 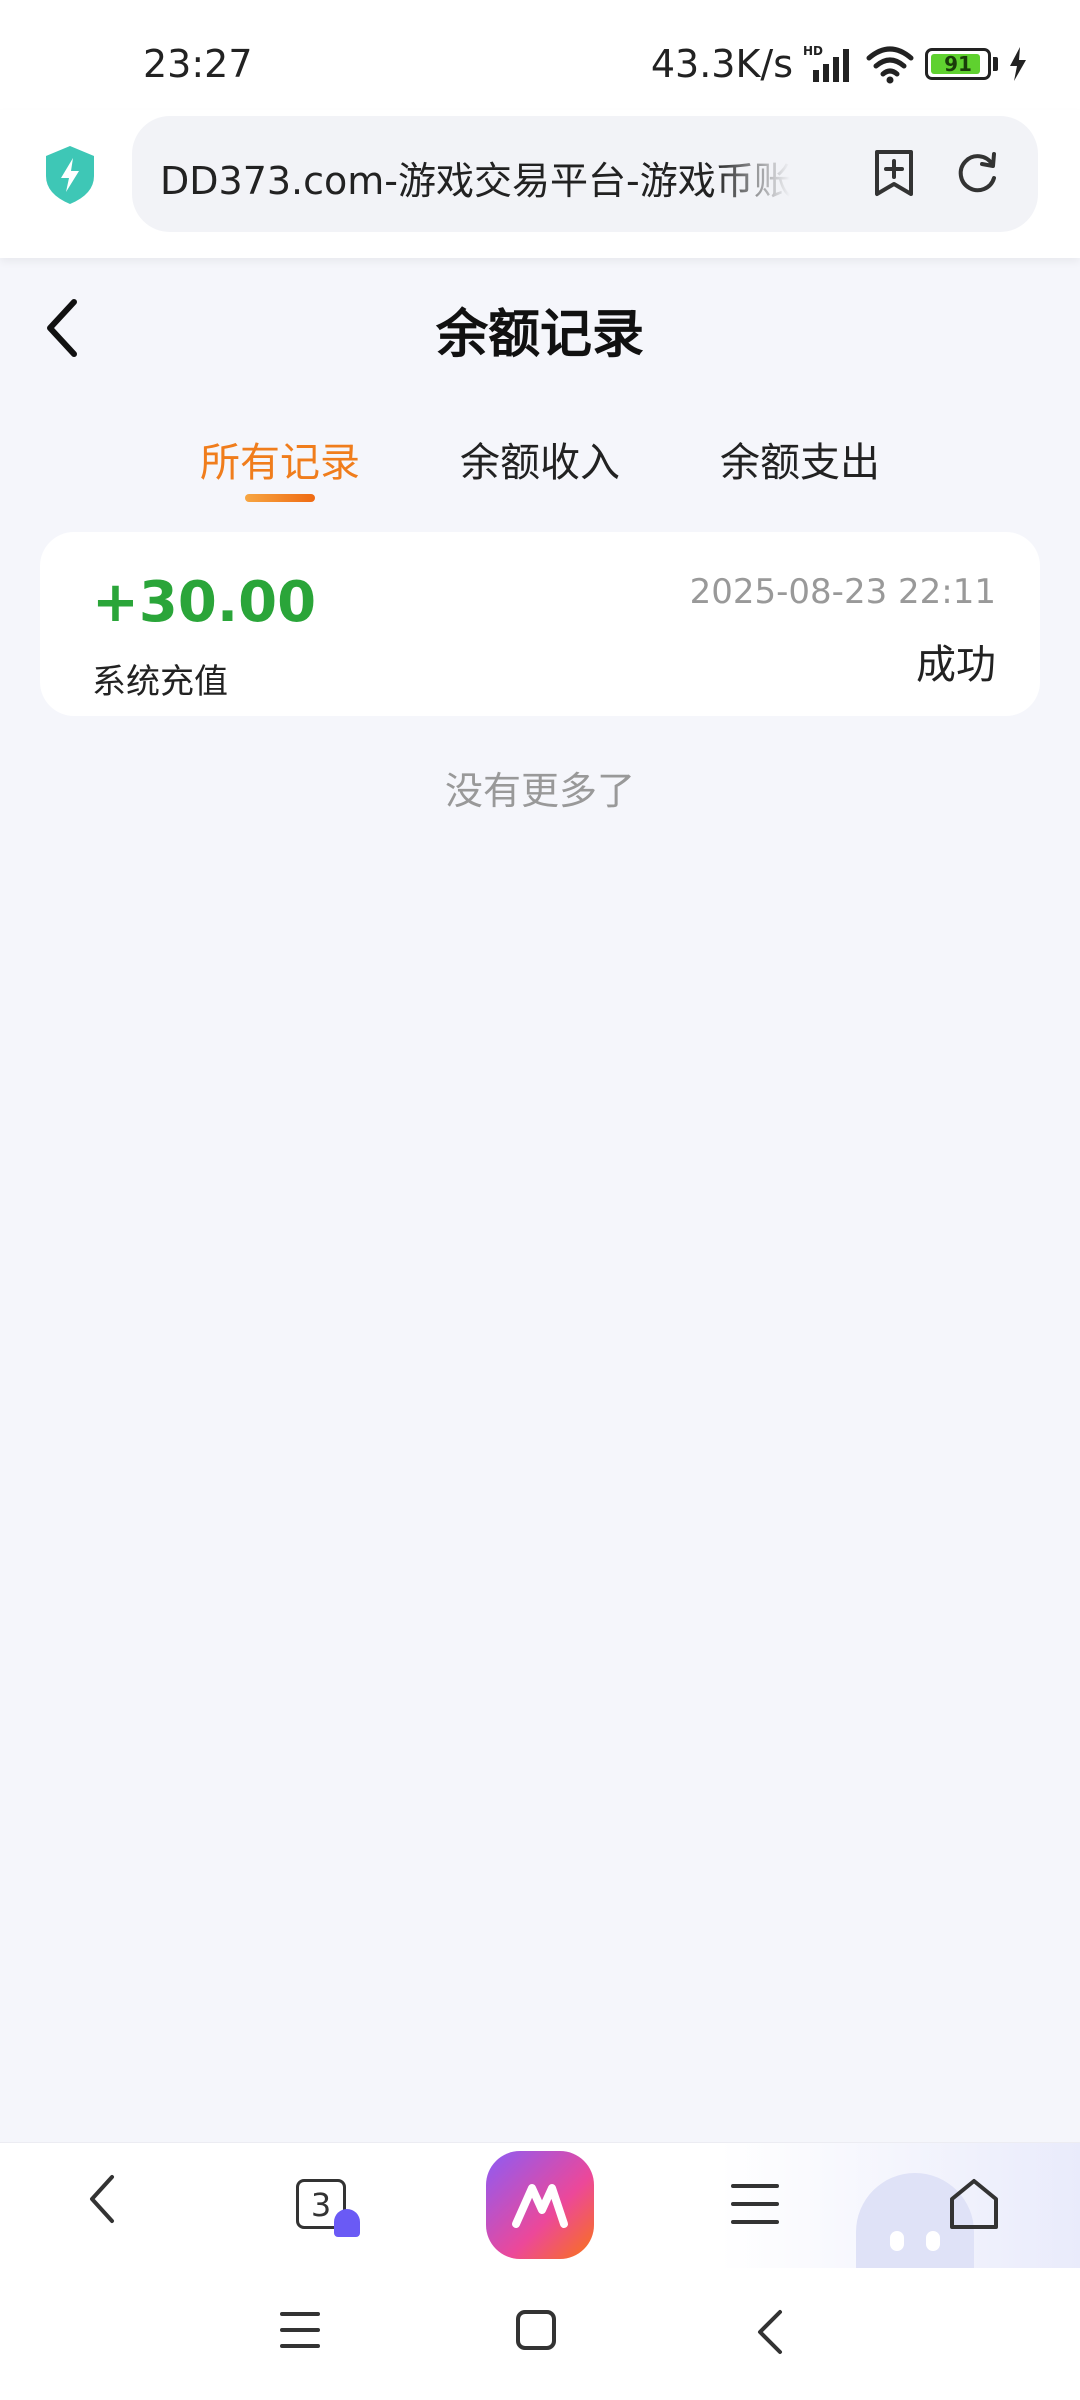 What do you see at coordinates (974, 2206) in the screenshot?
I see `home-icon` at bounding box center [974, 2206].